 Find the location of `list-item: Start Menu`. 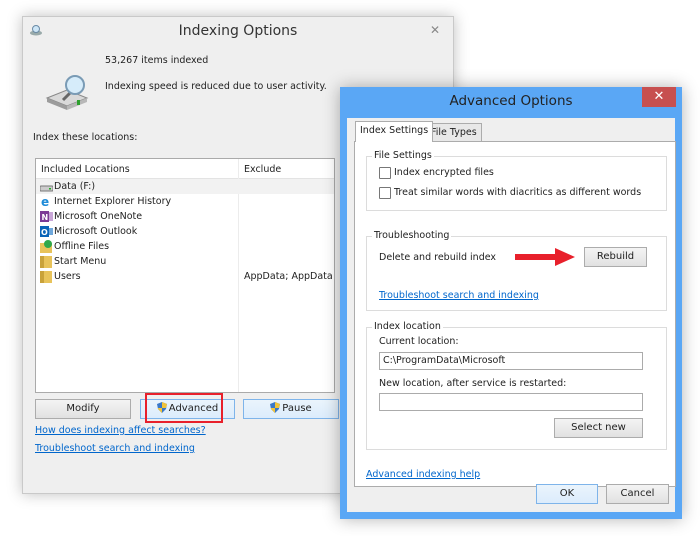

list-item: Start Menu is located at coordinates (185, 261).